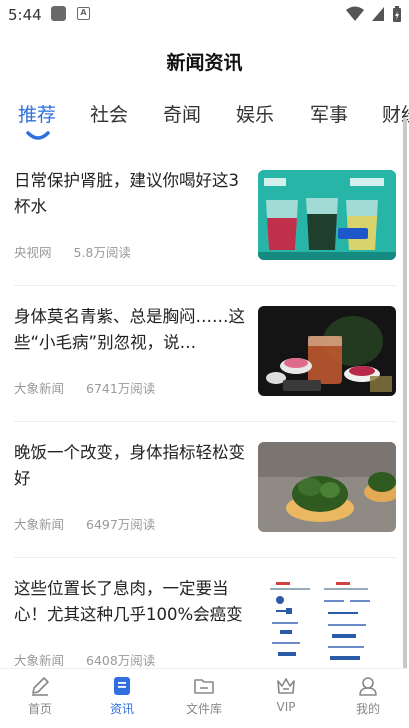 The height and width of the screenshot is (728, 409). What do you see at coordinates (33, 252) in the screenshot?
I see `article-source: 央视网` at bounding box center [33, 252].